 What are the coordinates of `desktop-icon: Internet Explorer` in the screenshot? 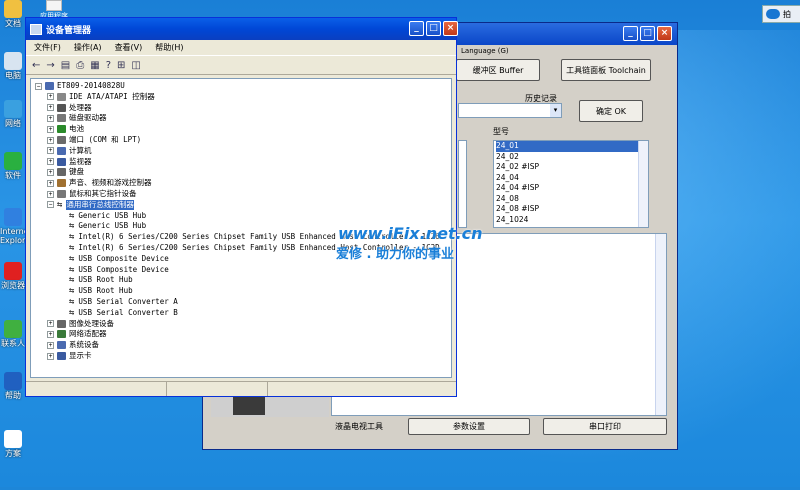 It's located at (16, 226).